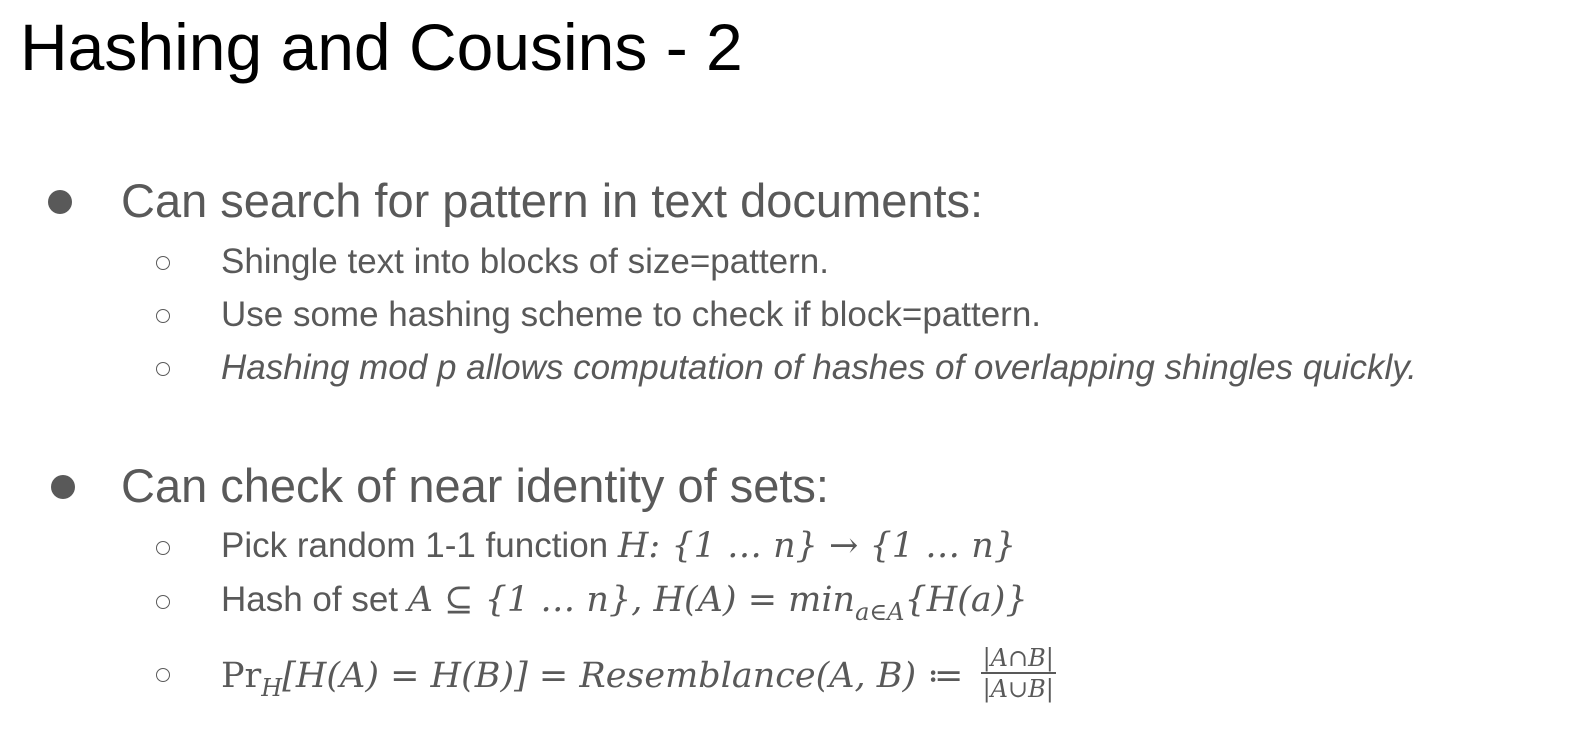  What do you see at coordinates (966, 600) in the screenshot?
I see `math-part: {H(a)}` at bounding box center [966, 600].